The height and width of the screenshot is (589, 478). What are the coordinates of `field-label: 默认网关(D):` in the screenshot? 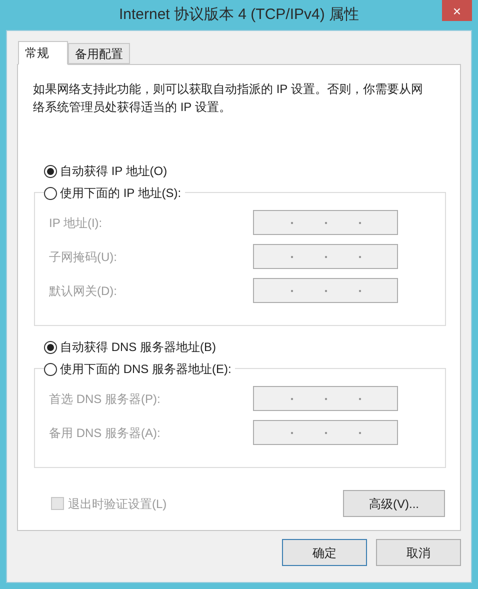 It's located at (83, 291).